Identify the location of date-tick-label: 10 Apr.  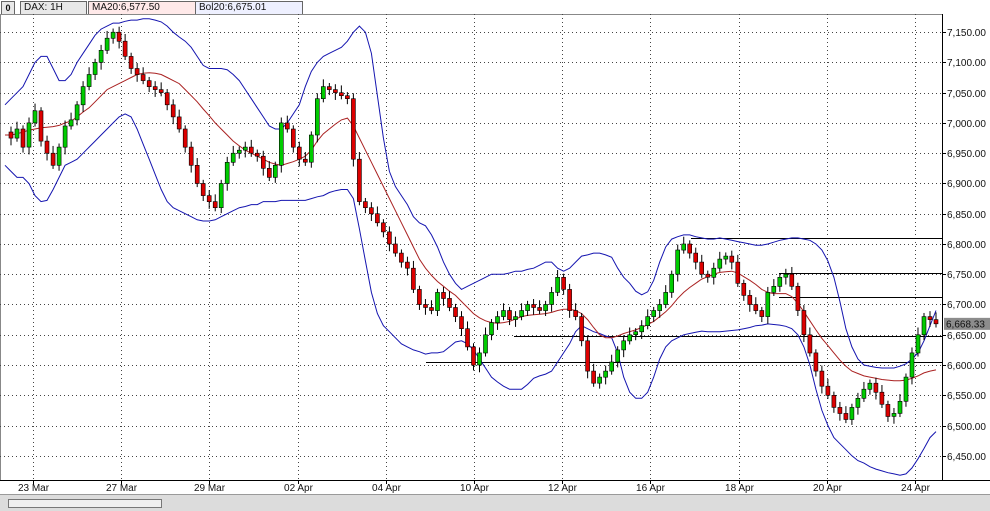
(475, 488).